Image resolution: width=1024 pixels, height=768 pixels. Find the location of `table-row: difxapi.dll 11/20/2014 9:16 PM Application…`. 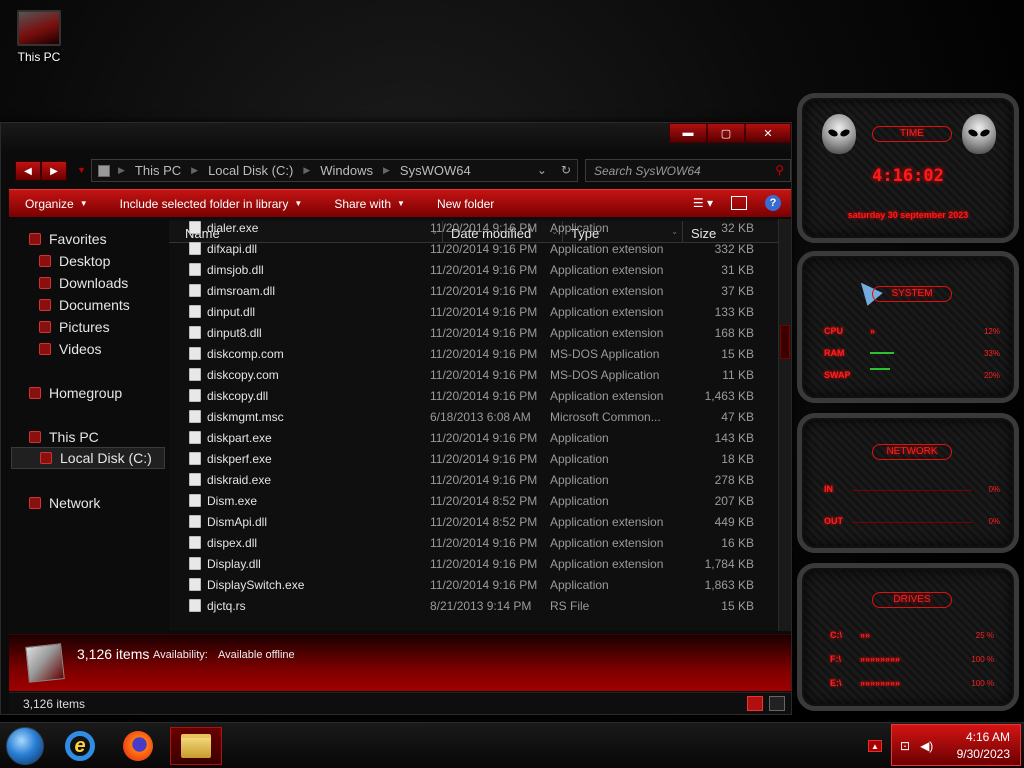

table-row: difxapi.dll 11/20/2014 9:16 PM Application… is located at coordinates (473, 248).